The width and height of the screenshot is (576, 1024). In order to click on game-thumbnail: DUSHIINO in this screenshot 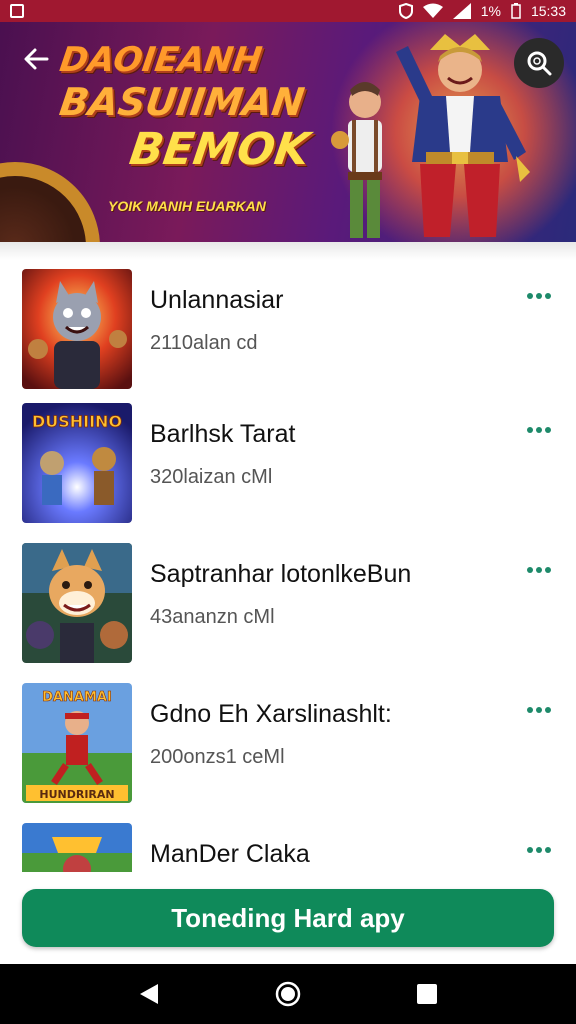, I will do `click(77, 463)`.